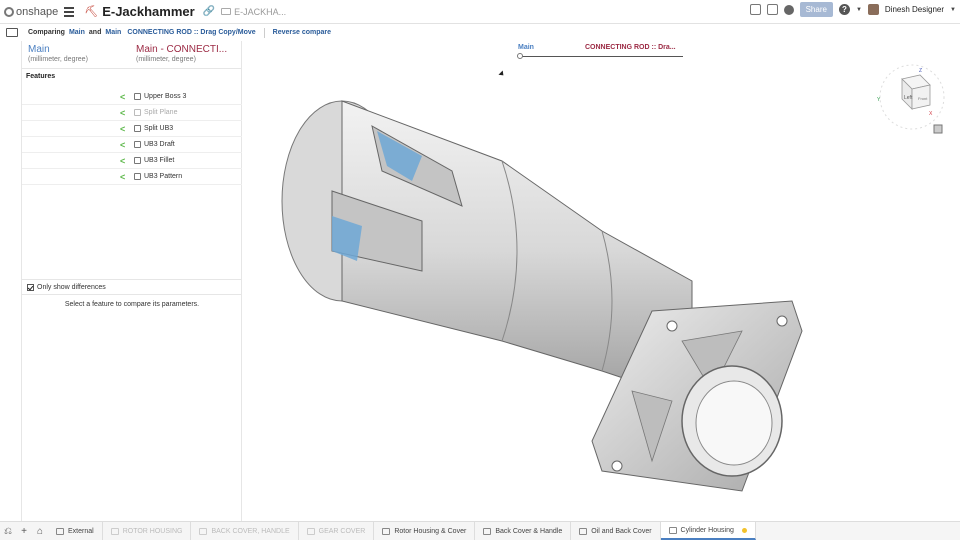 This screenshot has height=540, width=960. What do you see at coordinates (159, 144) in the screenshot?
I see `feature-name: UB3 Draft` at bounding box center [159, 144].